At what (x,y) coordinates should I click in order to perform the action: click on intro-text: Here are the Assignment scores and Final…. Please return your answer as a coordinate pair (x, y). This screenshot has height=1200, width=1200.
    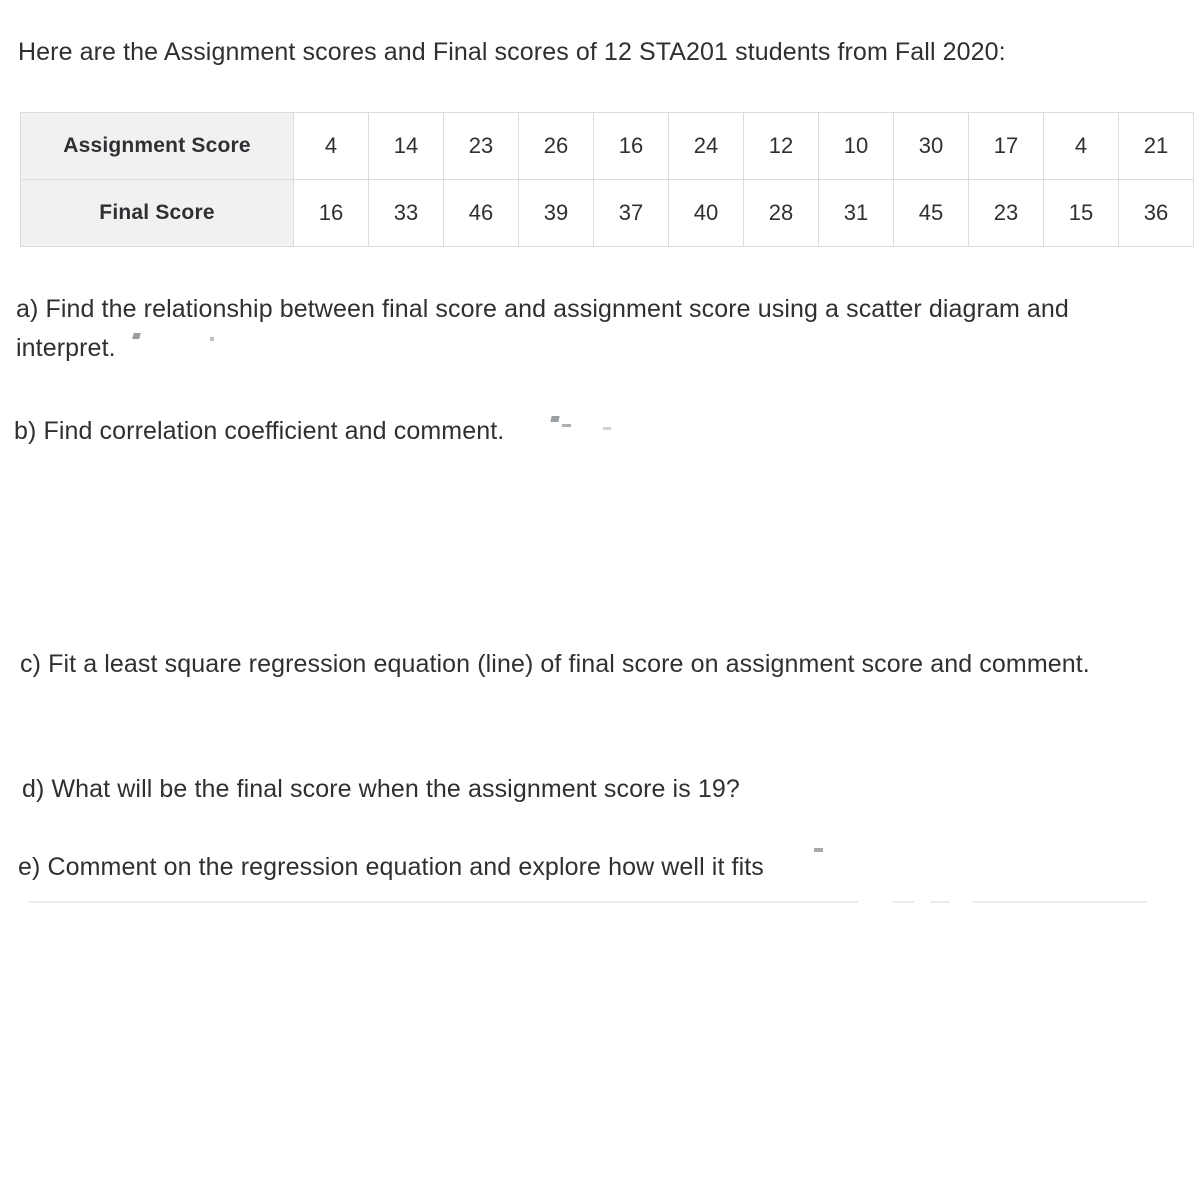
    Looking at the image, I should click on (512, 52).